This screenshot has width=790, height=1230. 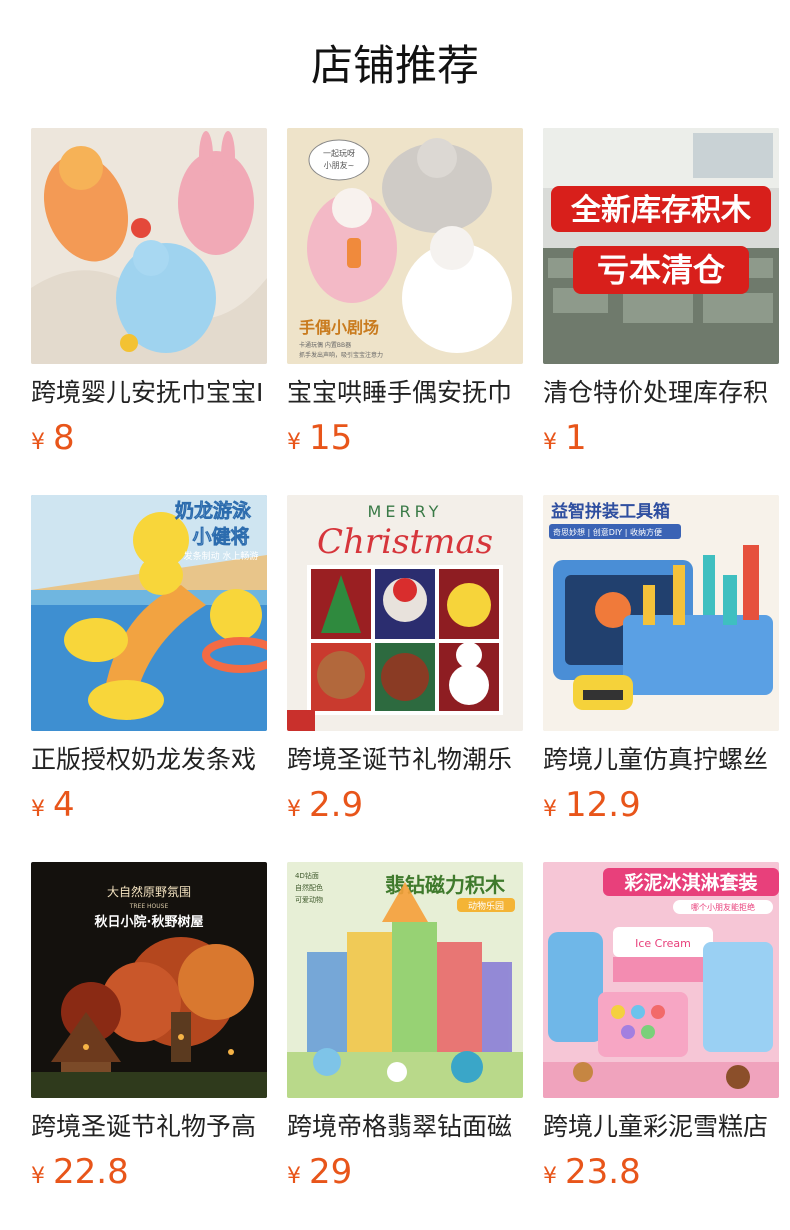 What do you see at coordinates (405, 438) in the screenshot?
I see `product-price: ¥15` at bounding box center [405, 438].